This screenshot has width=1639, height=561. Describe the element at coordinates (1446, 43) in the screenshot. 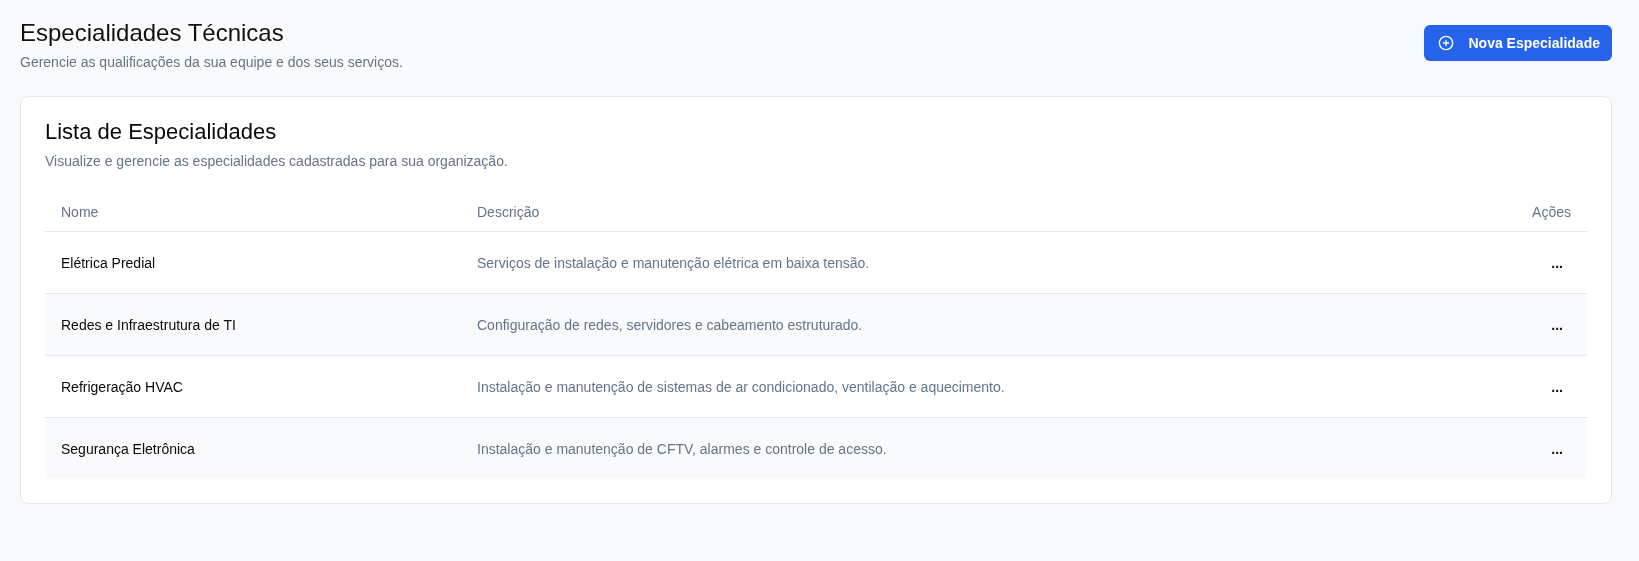

I see `plus-circle-icon` at that location.